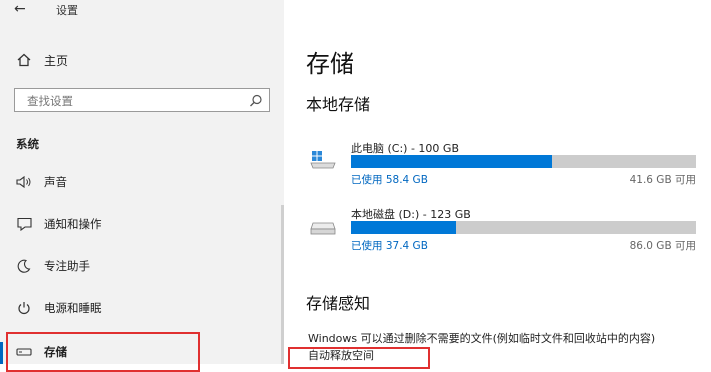 The height and width of the screenshot is (372, 711). I want to click on home-nav-item: 主页, so click(42, 60).